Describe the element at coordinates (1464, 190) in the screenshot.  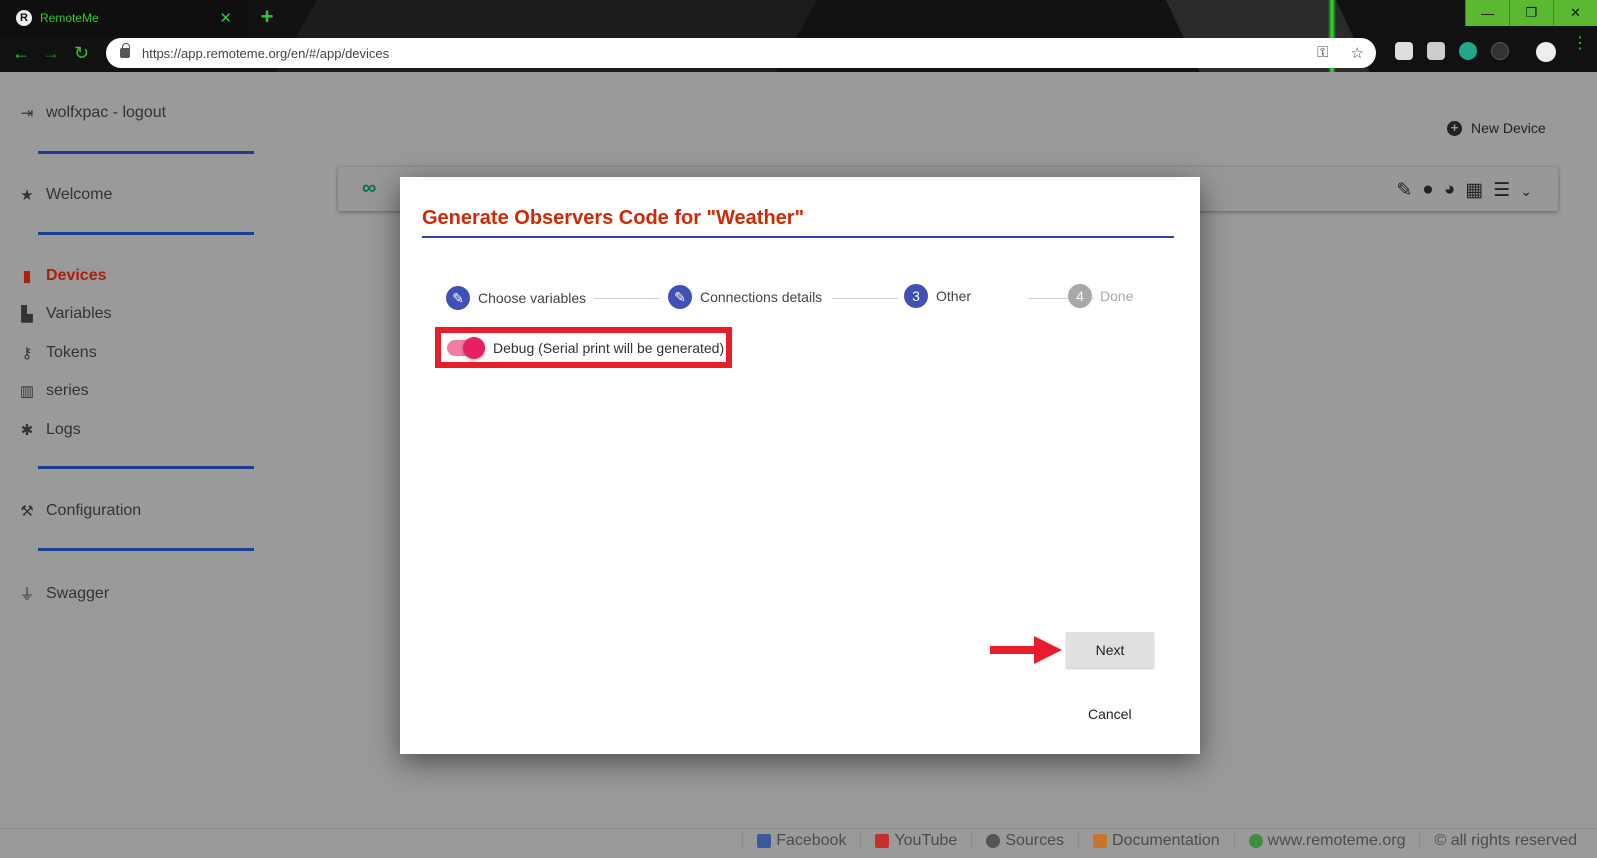
I see `device-actions: ✎ ● ◕ ▦ ☰ ⌄` at that location.